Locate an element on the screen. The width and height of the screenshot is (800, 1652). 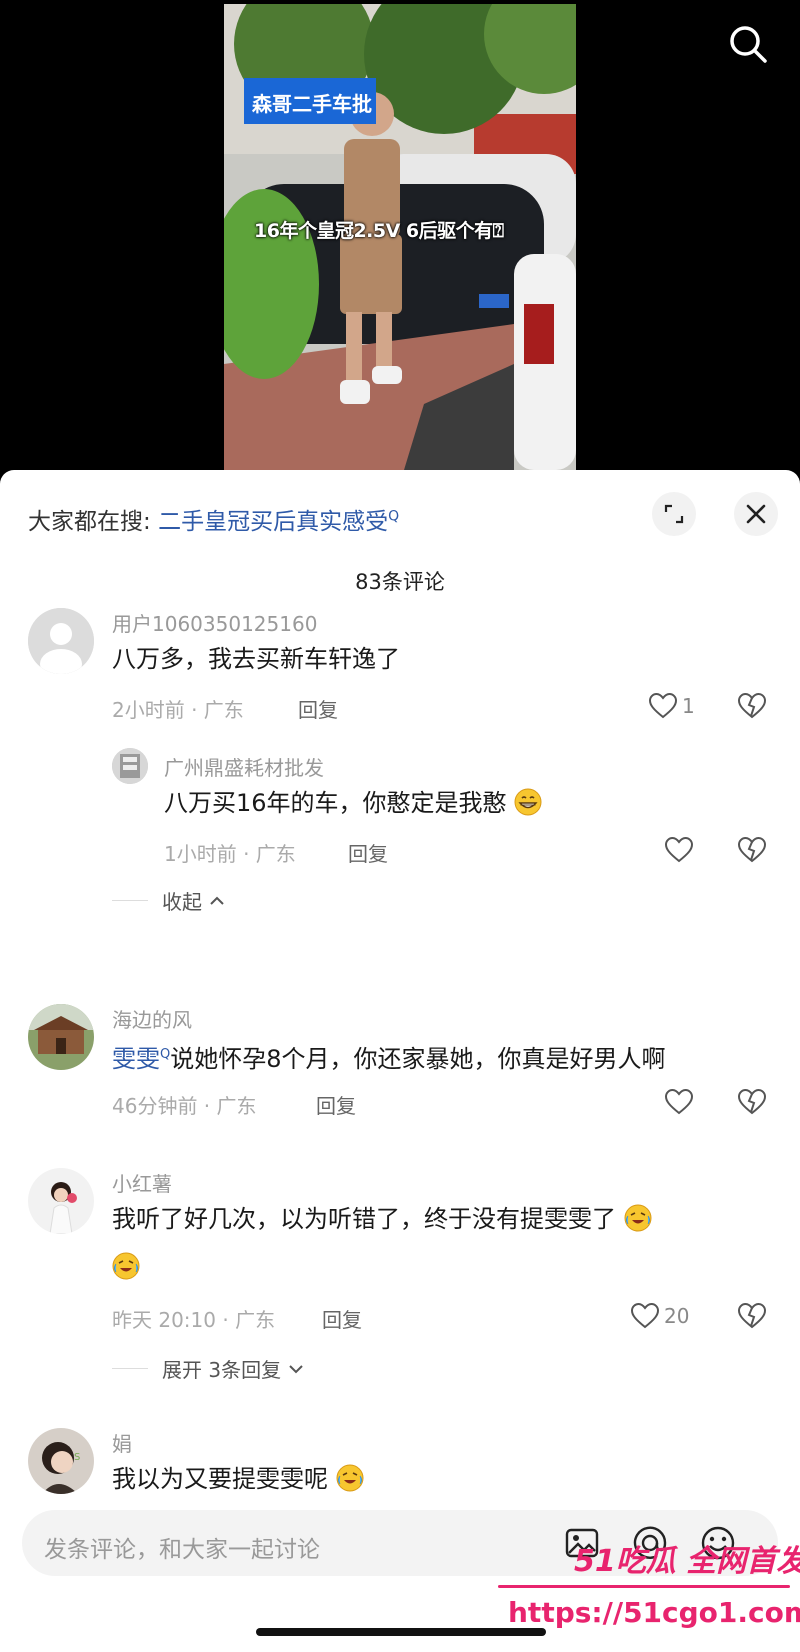
comment-text: 八万多，我去买新车轩逸了 is located at coordinates (256, 659).